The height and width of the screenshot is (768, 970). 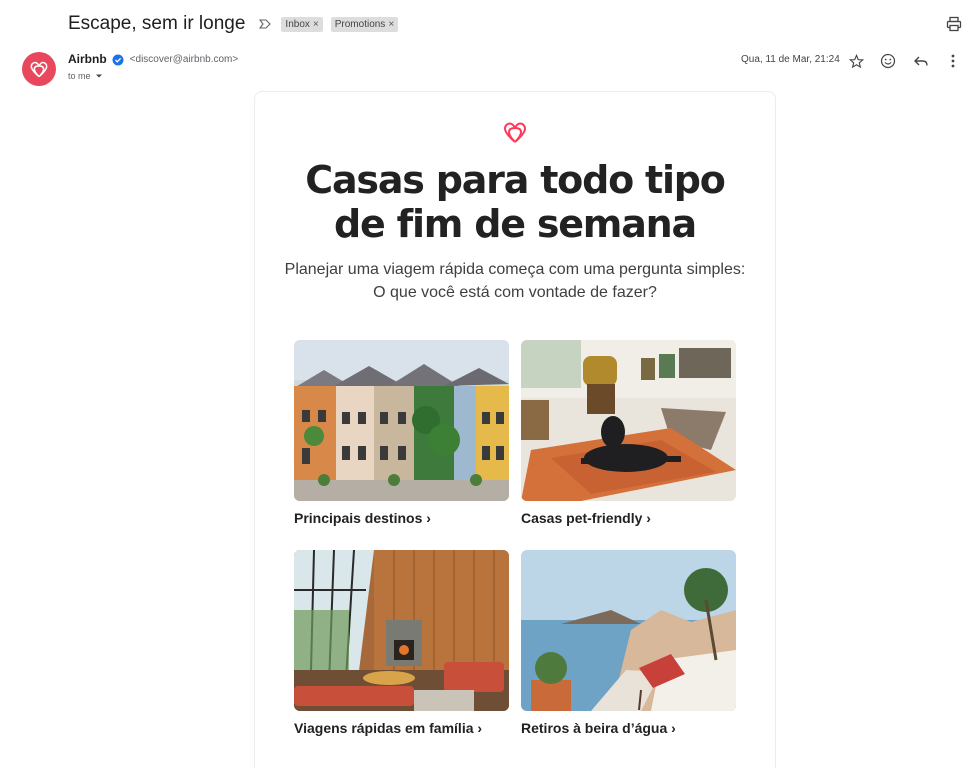 I want to click on recipient-details: to me, so click(x=85, y=76).